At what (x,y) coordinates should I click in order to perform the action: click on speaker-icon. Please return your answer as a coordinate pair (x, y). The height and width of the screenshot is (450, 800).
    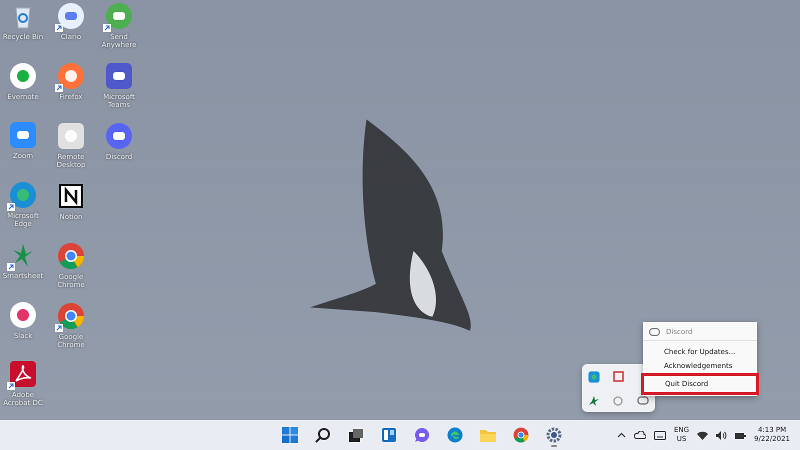
    Looking at the image, I should click on (722, 435).